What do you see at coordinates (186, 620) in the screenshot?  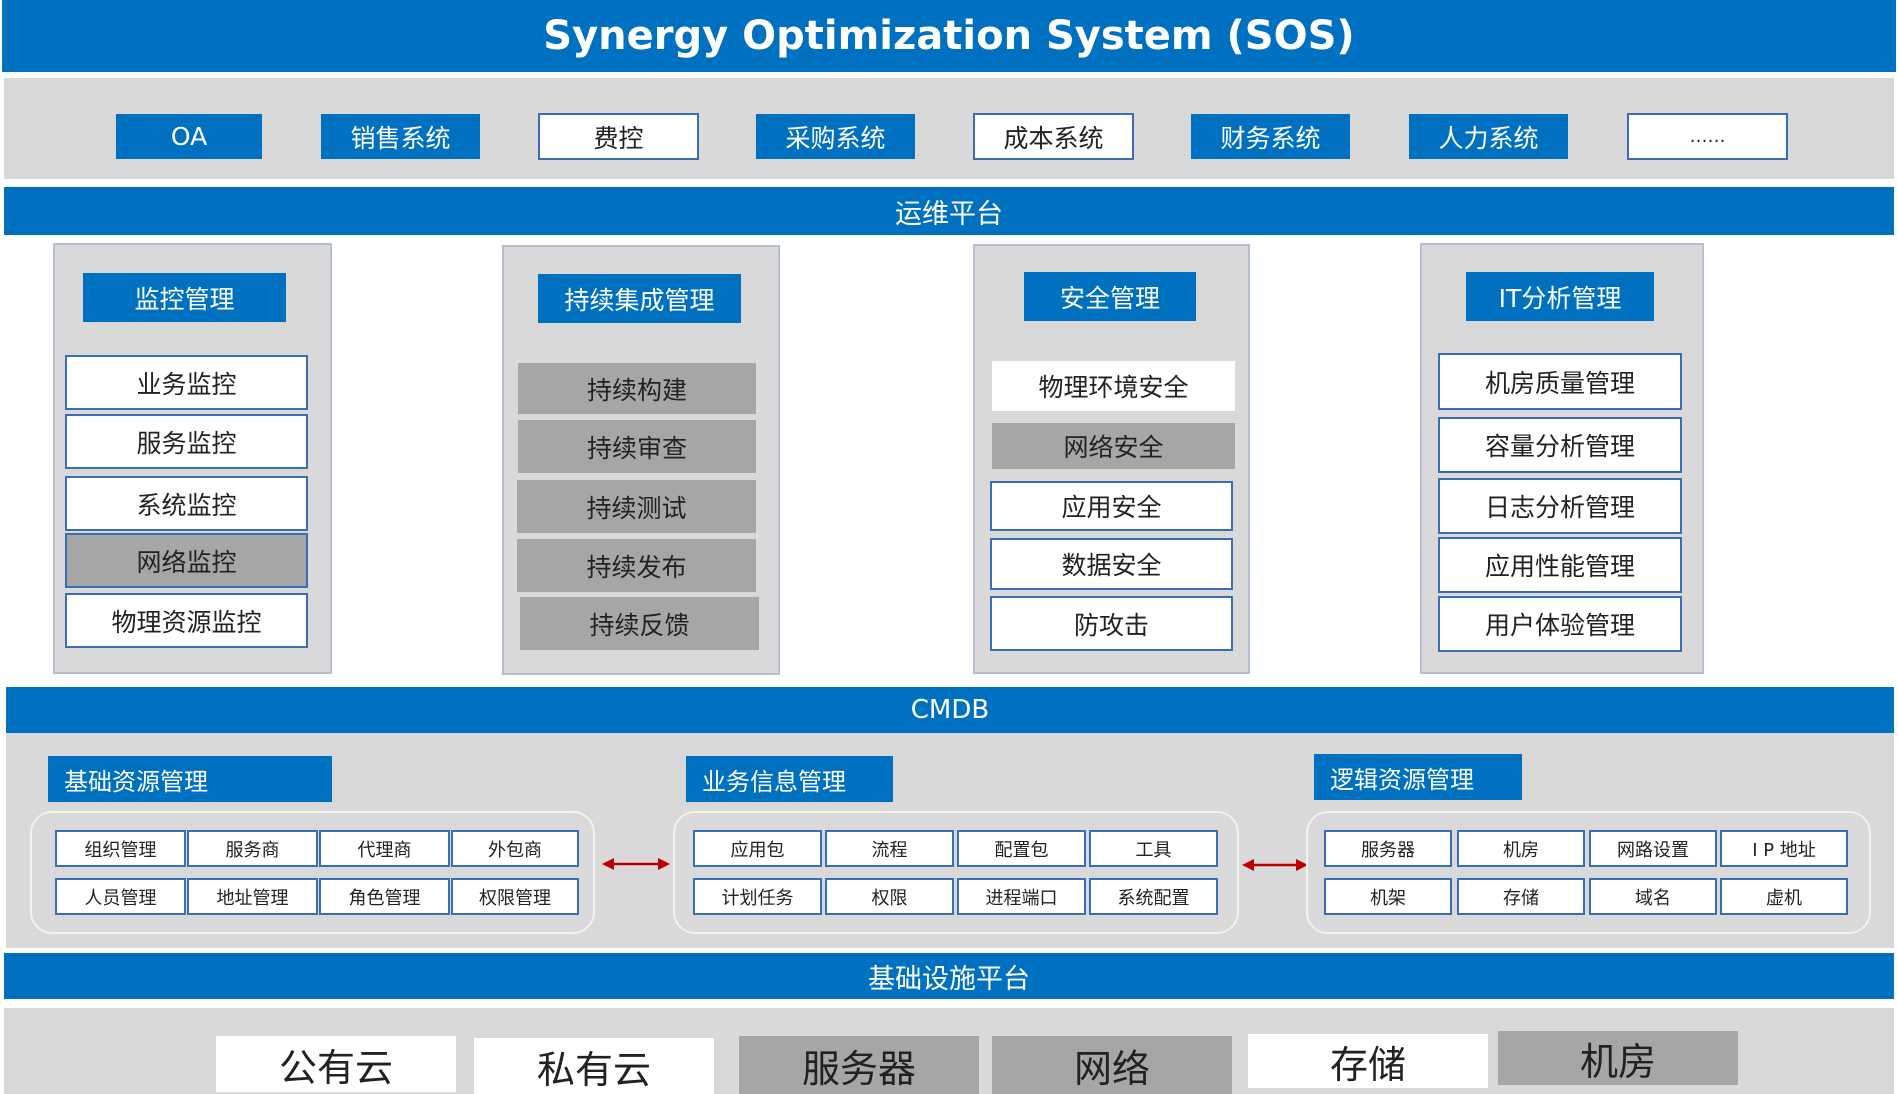 I see `monitor-physical: 物理资源监控` at bounding box center [186, 620].